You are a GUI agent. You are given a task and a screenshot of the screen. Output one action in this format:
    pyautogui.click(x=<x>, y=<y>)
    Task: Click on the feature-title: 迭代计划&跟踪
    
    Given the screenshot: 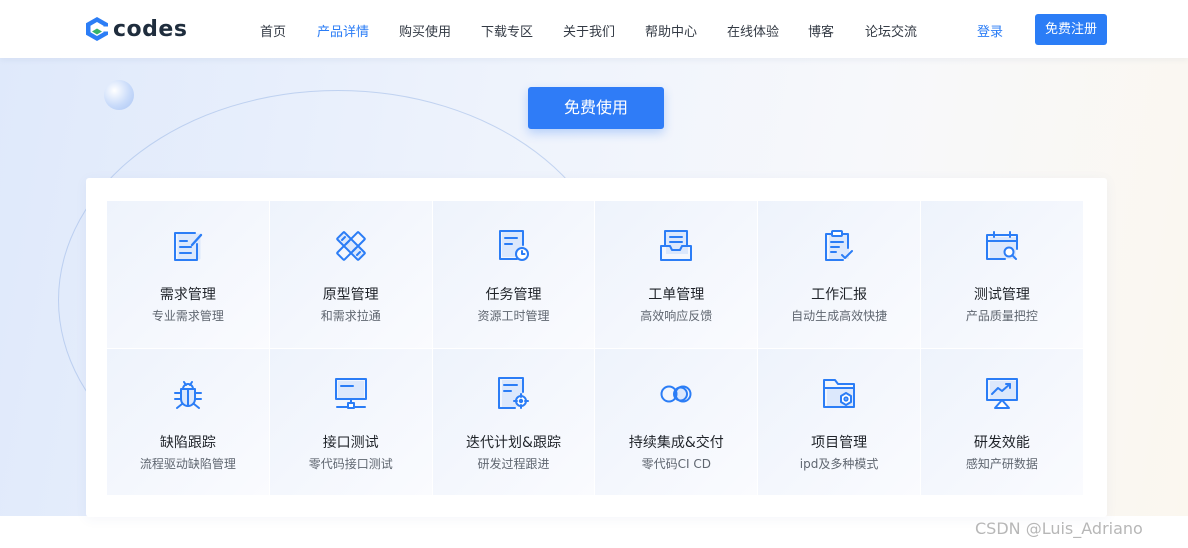 What is the action you would take?
    pyautogui.click(x=513, y=443)
    